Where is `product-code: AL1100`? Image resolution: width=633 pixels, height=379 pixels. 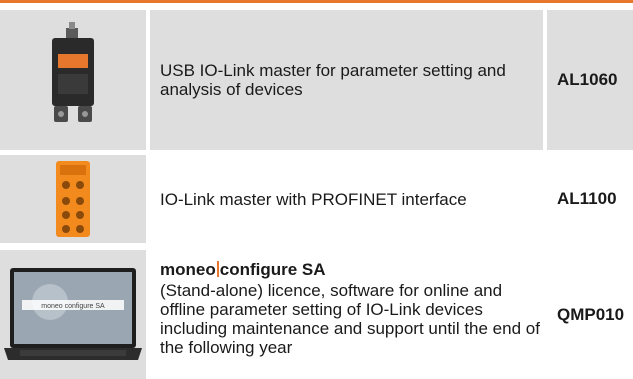
product-code: AL1100 is located at coordinates (587, 198).